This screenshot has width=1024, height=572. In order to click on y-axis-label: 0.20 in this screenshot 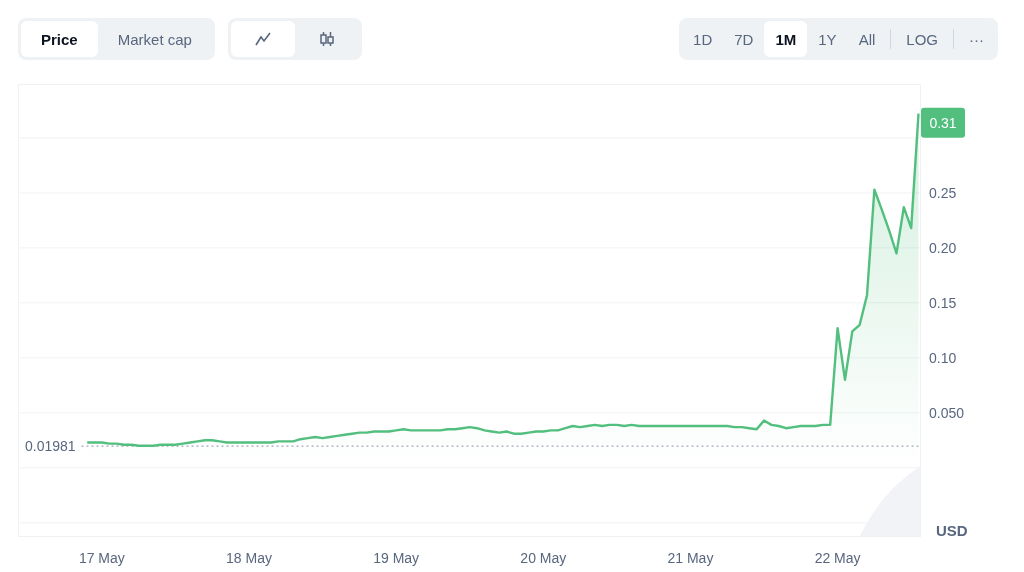, I will do `click(943, 247)`.